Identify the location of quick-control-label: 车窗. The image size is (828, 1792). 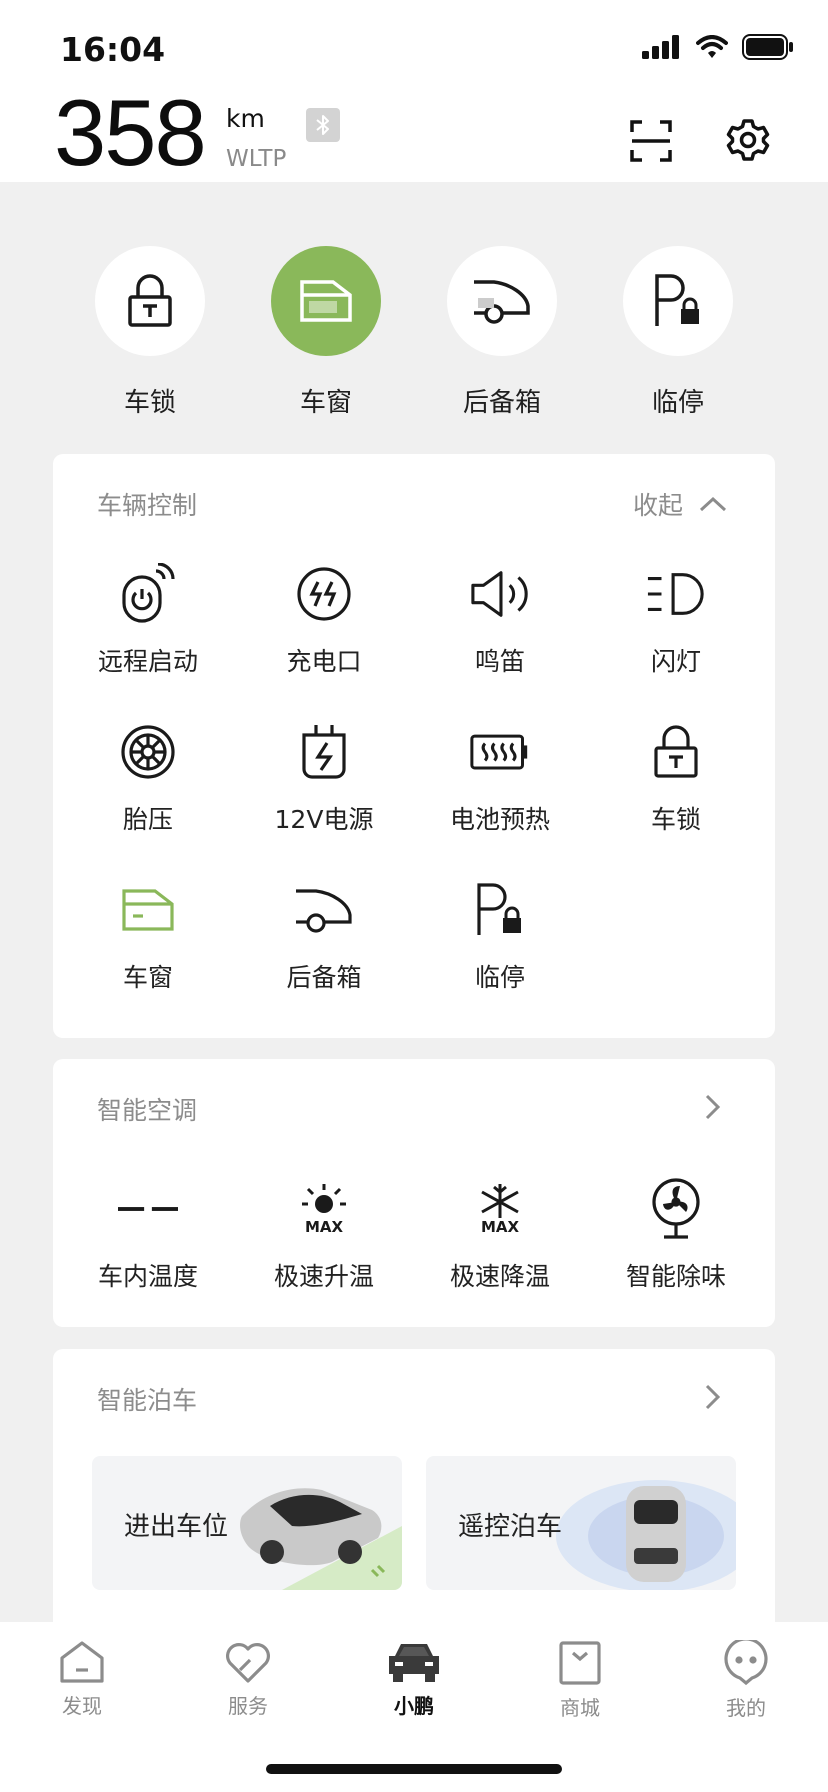
(325, 403).